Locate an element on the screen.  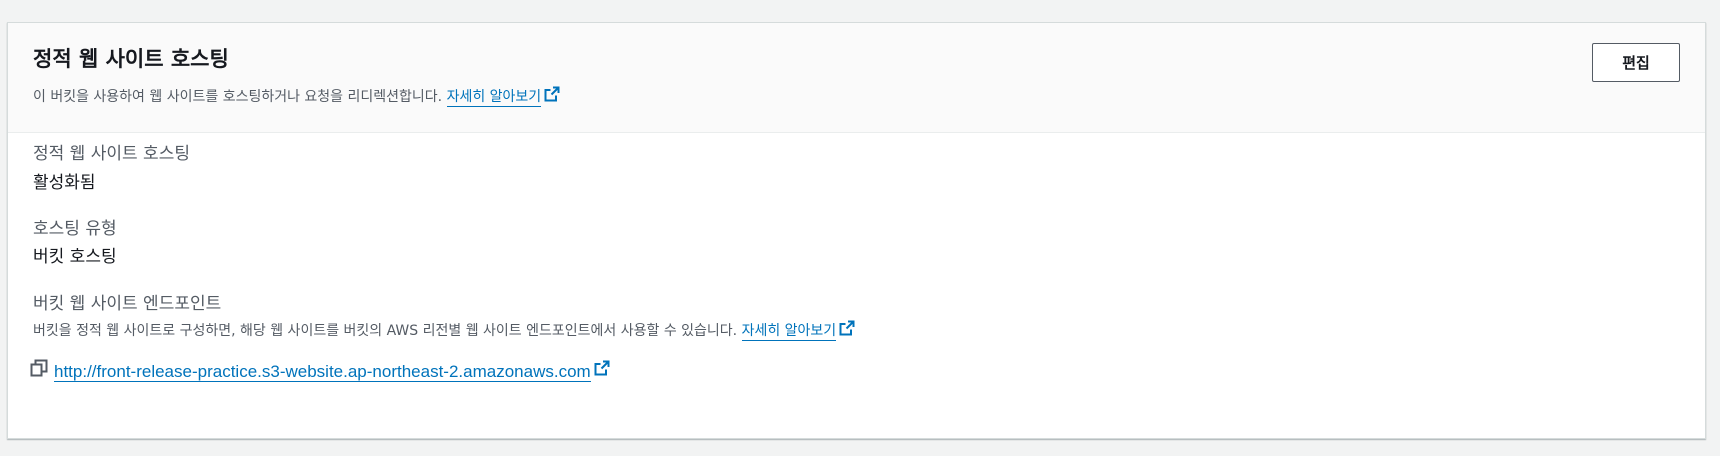
hosting-type-label: 호스팅 유형 is located at coordinates (75, 229).